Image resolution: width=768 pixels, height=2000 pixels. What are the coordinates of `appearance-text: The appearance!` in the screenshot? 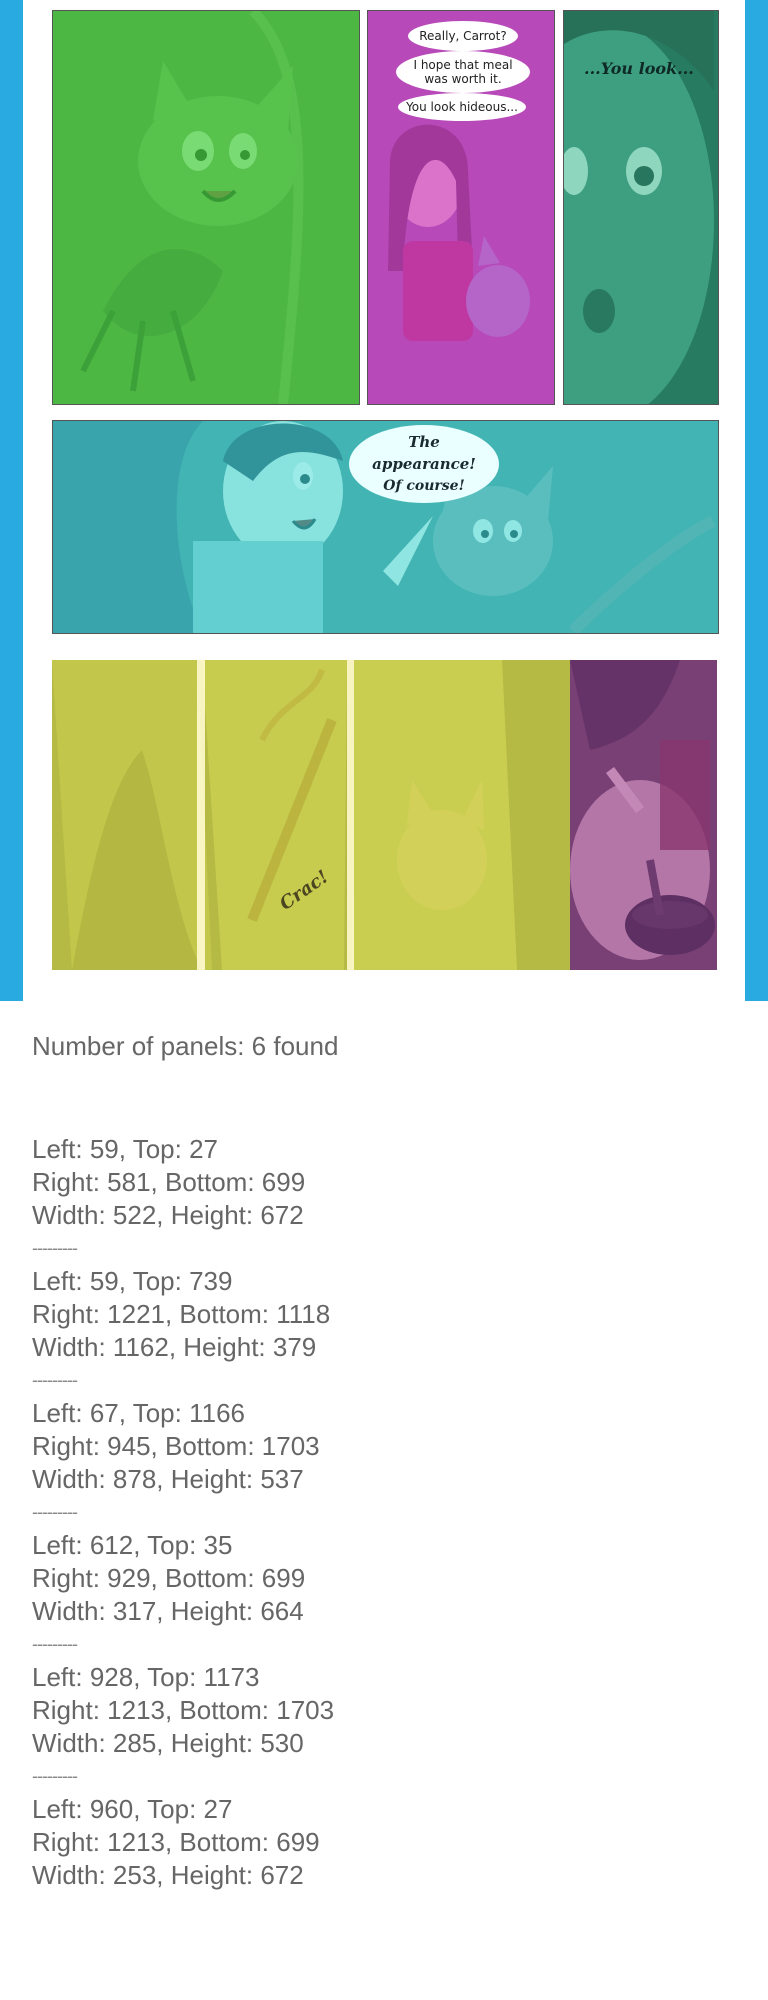 It's located at (424, 453).